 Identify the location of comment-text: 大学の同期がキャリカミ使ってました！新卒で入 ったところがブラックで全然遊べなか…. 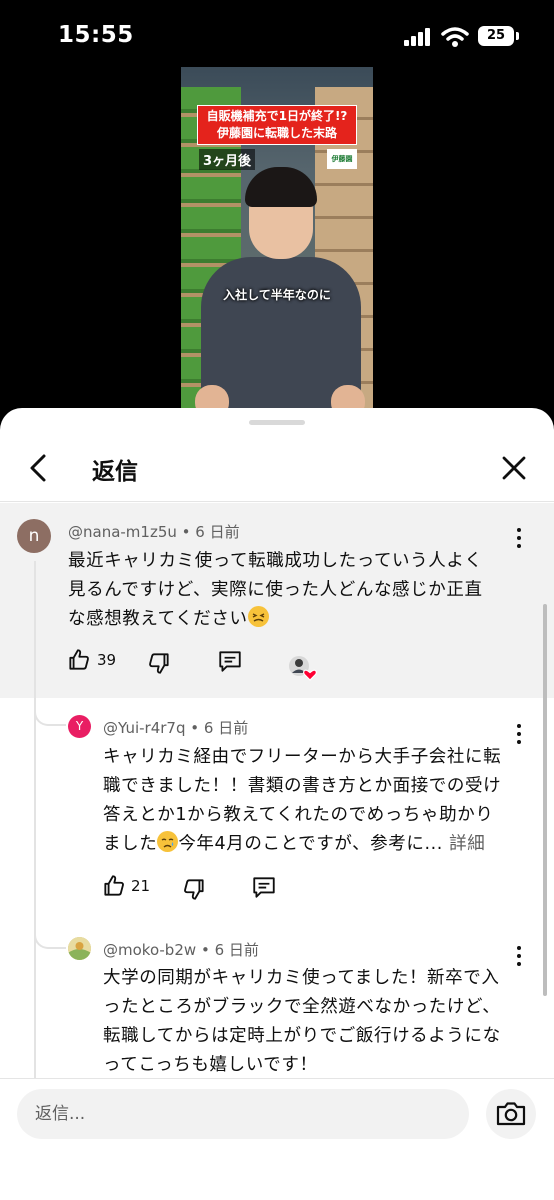
(321, 1021).